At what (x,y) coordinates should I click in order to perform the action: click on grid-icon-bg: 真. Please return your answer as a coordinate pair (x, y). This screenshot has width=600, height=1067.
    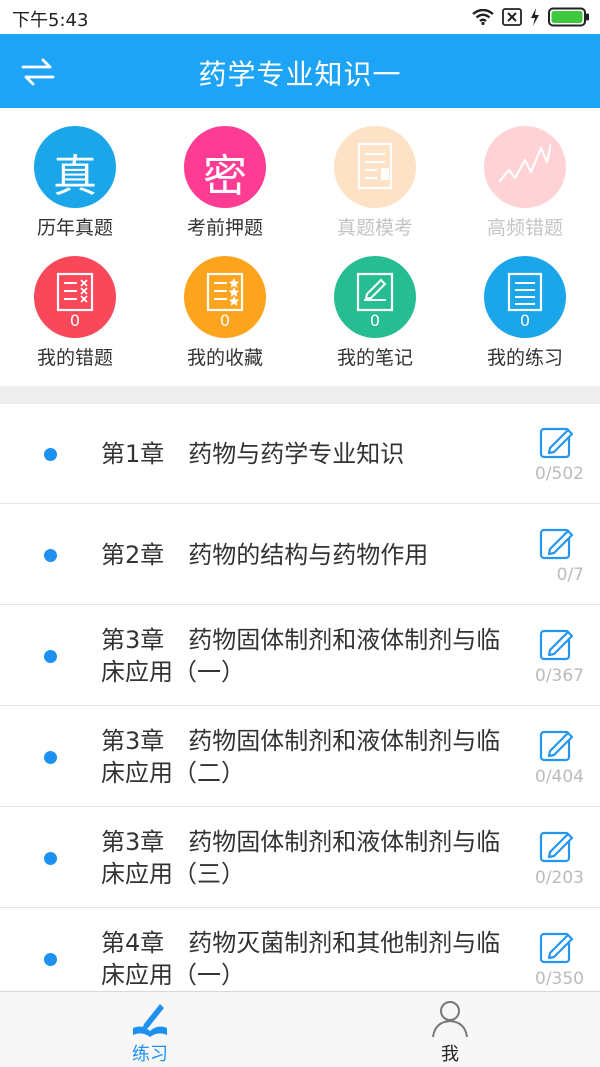
    Looking at the image, I should click on (75, 167).